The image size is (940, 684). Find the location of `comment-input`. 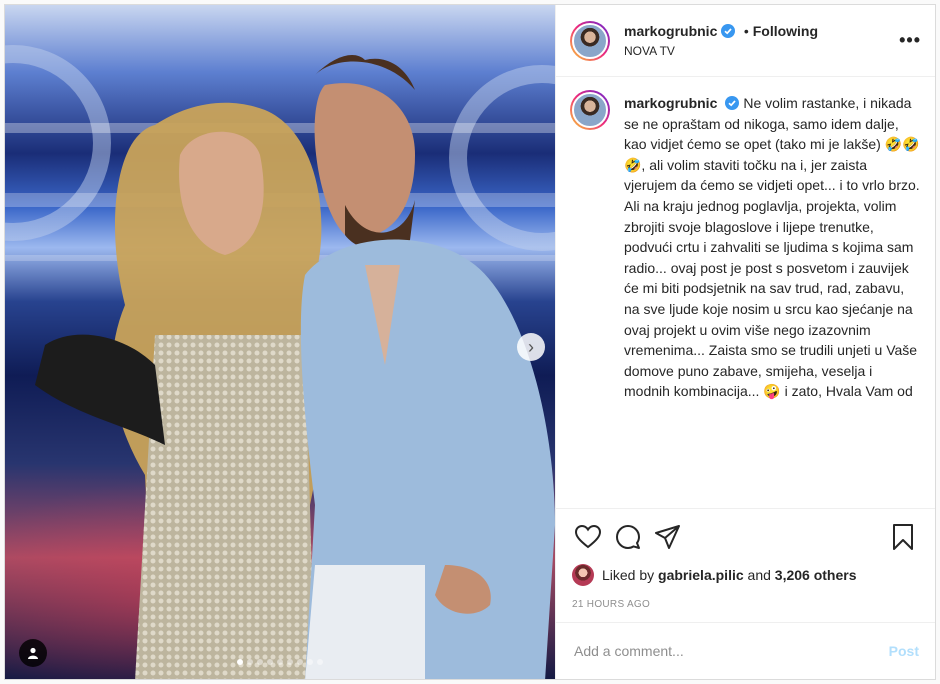

comment-input is located at coordinates (730, 651).